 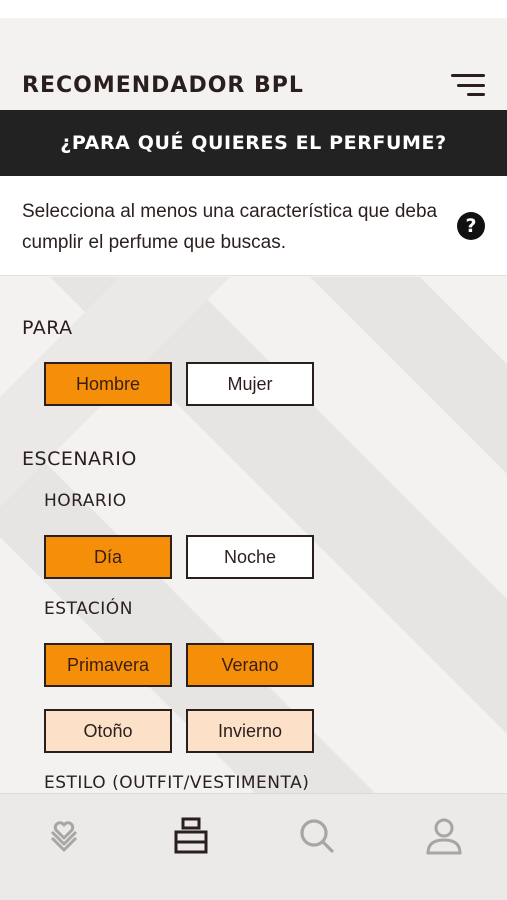 I want to click on option-mujer: Mujer, so click(x=250, y=384).